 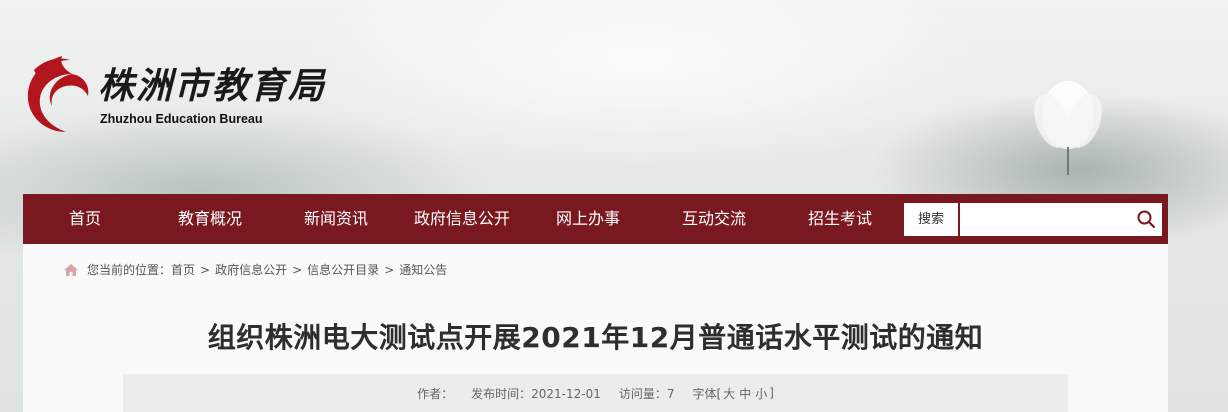 What do you see at coordinates (129, 270) in the screenshot?
I see `breadcrumb-prefix: 您当前的位置：` at bounding box center [129, 270].